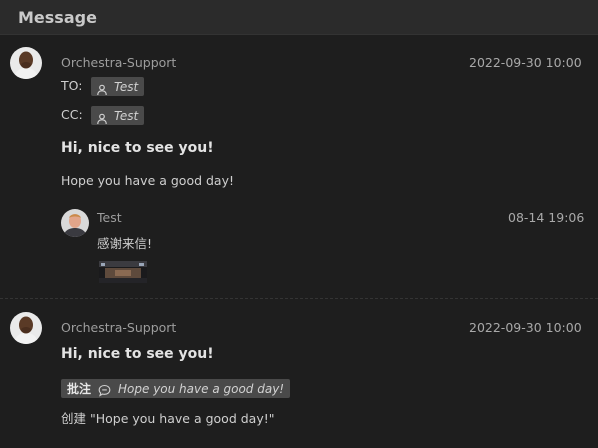 This screenshot has height=448, width=598. I want to click on cc-recipient-name: Test, so click(126, 115).